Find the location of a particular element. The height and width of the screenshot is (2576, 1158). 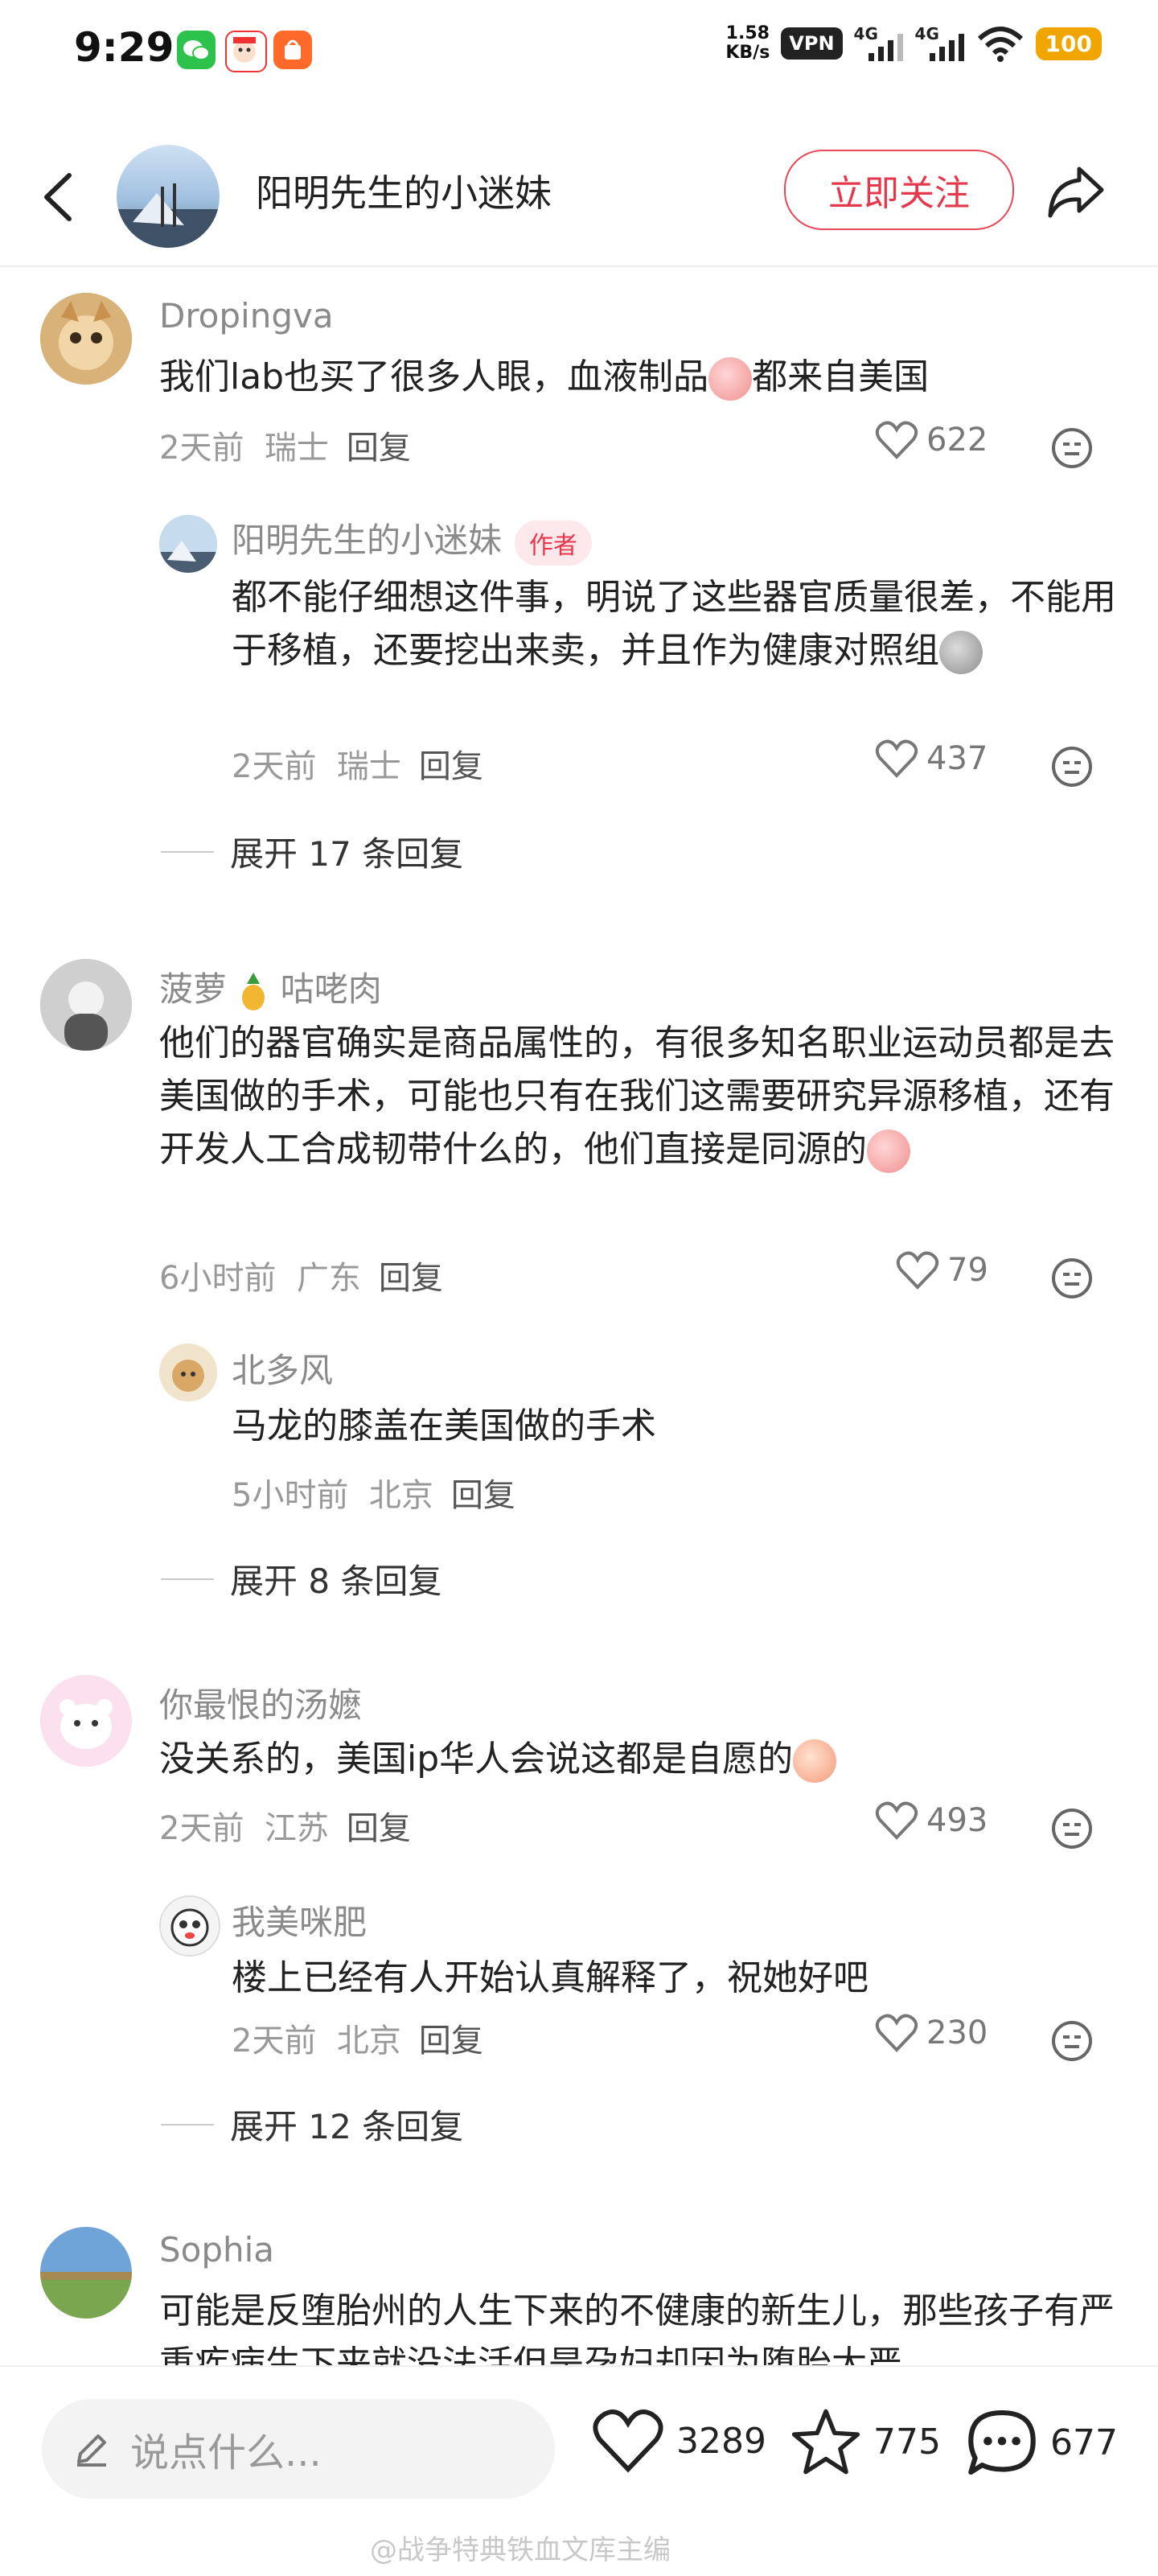

post-header: 阳明先生的小迷妹 立即关注 is located at coordinates (579, 198).